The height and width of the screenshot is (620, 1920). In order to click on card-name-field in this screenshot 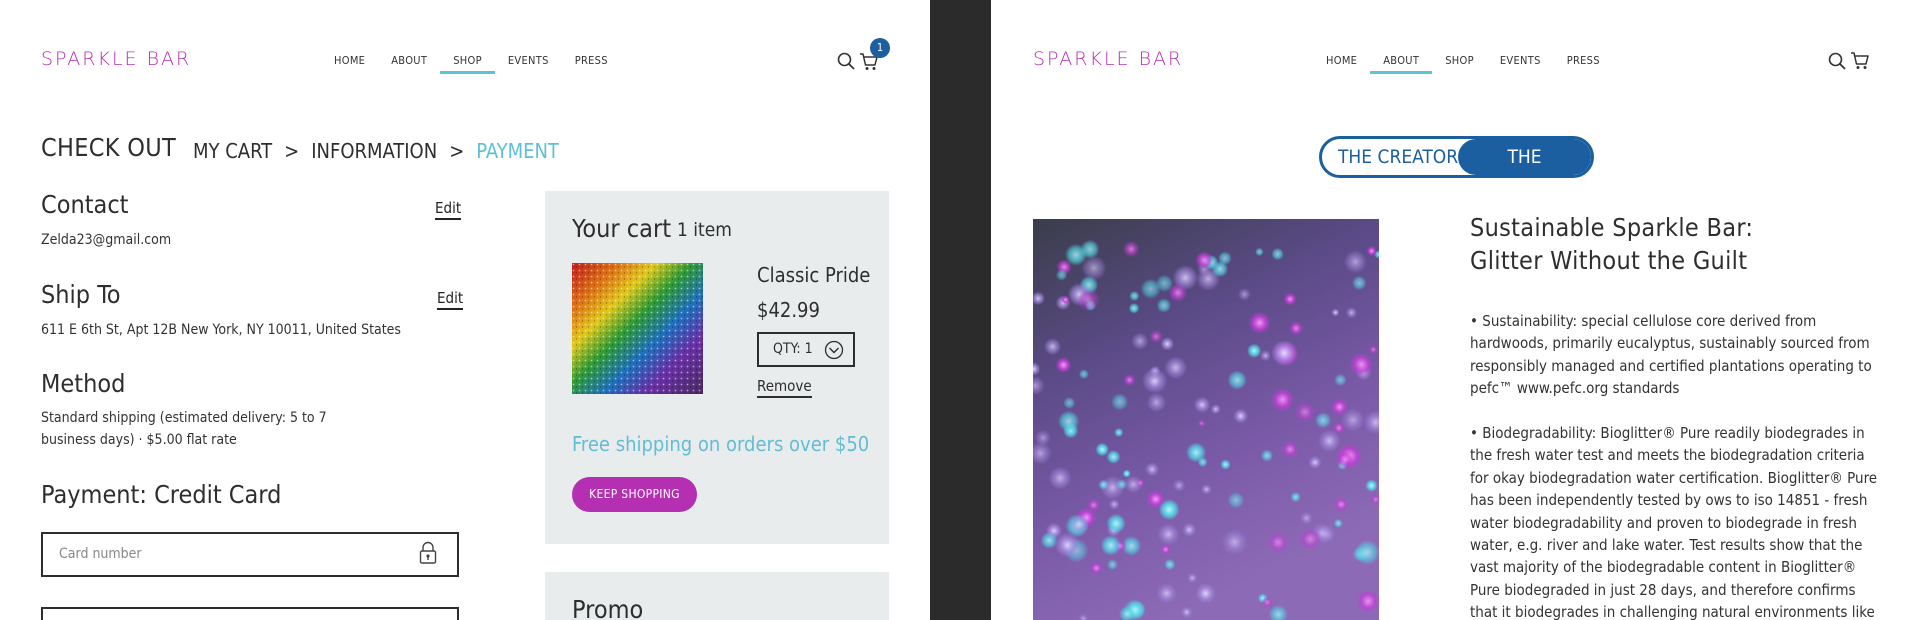, I will do `click(250, 613)`.